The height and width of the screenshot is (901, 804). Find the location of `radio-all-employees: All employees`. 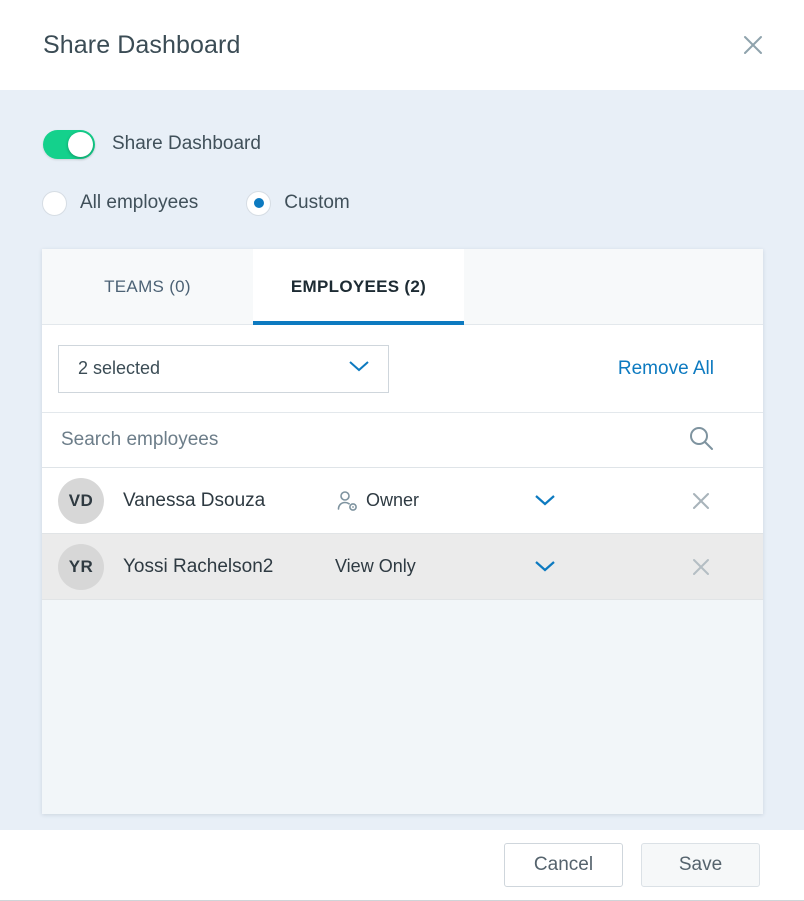

radio-all-employees: All employees is located at coordinates (120, 203).